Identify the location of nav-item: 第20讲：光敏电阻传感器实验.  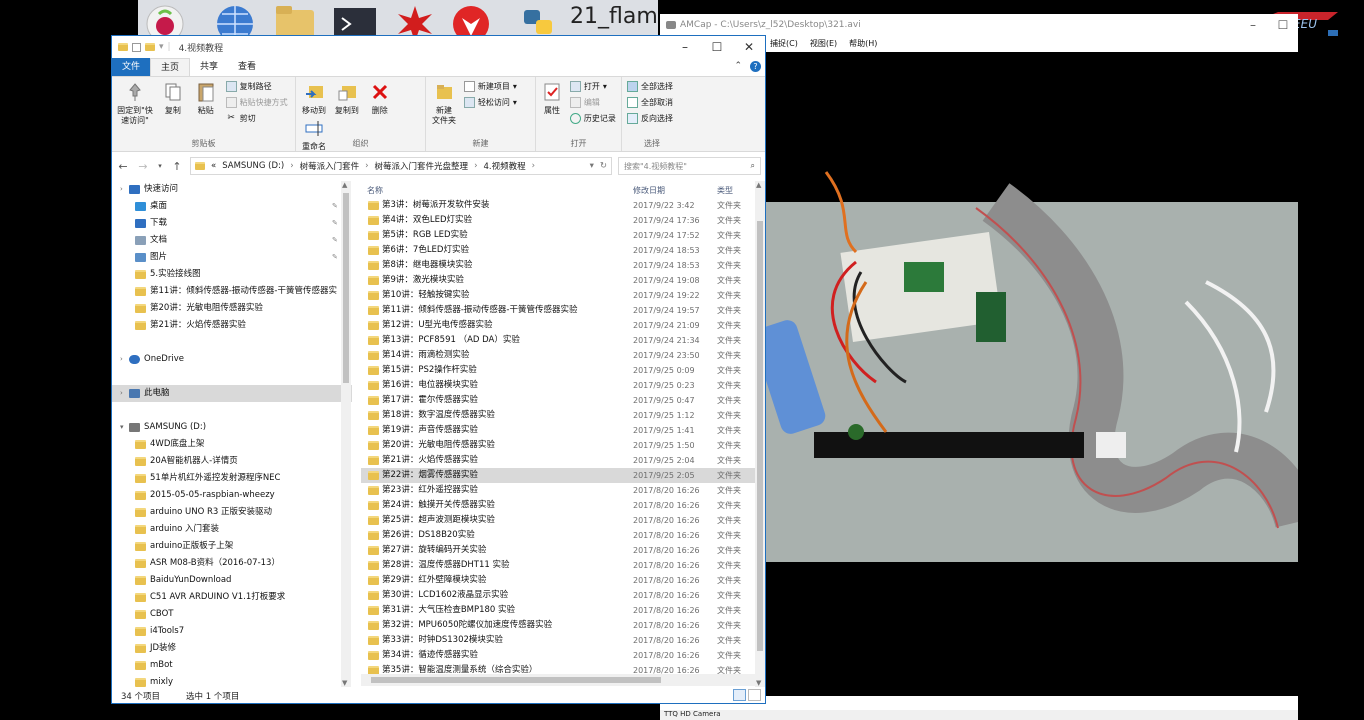
(232, 308).